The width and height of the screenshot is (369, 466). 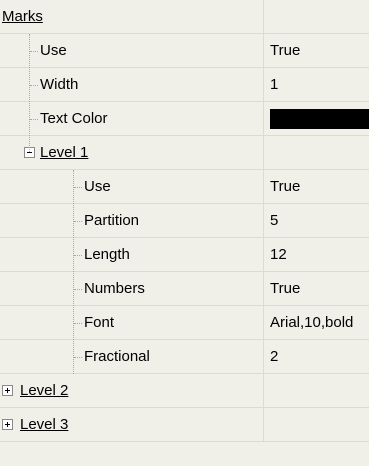 I want to click on value-text: Arial,10,bold, so click(x=312, y=322).